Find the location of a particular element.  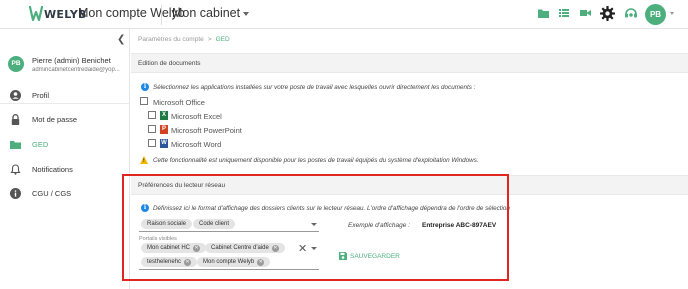

sidebar-item-profil: Profil is located at coordinates (65, 96).